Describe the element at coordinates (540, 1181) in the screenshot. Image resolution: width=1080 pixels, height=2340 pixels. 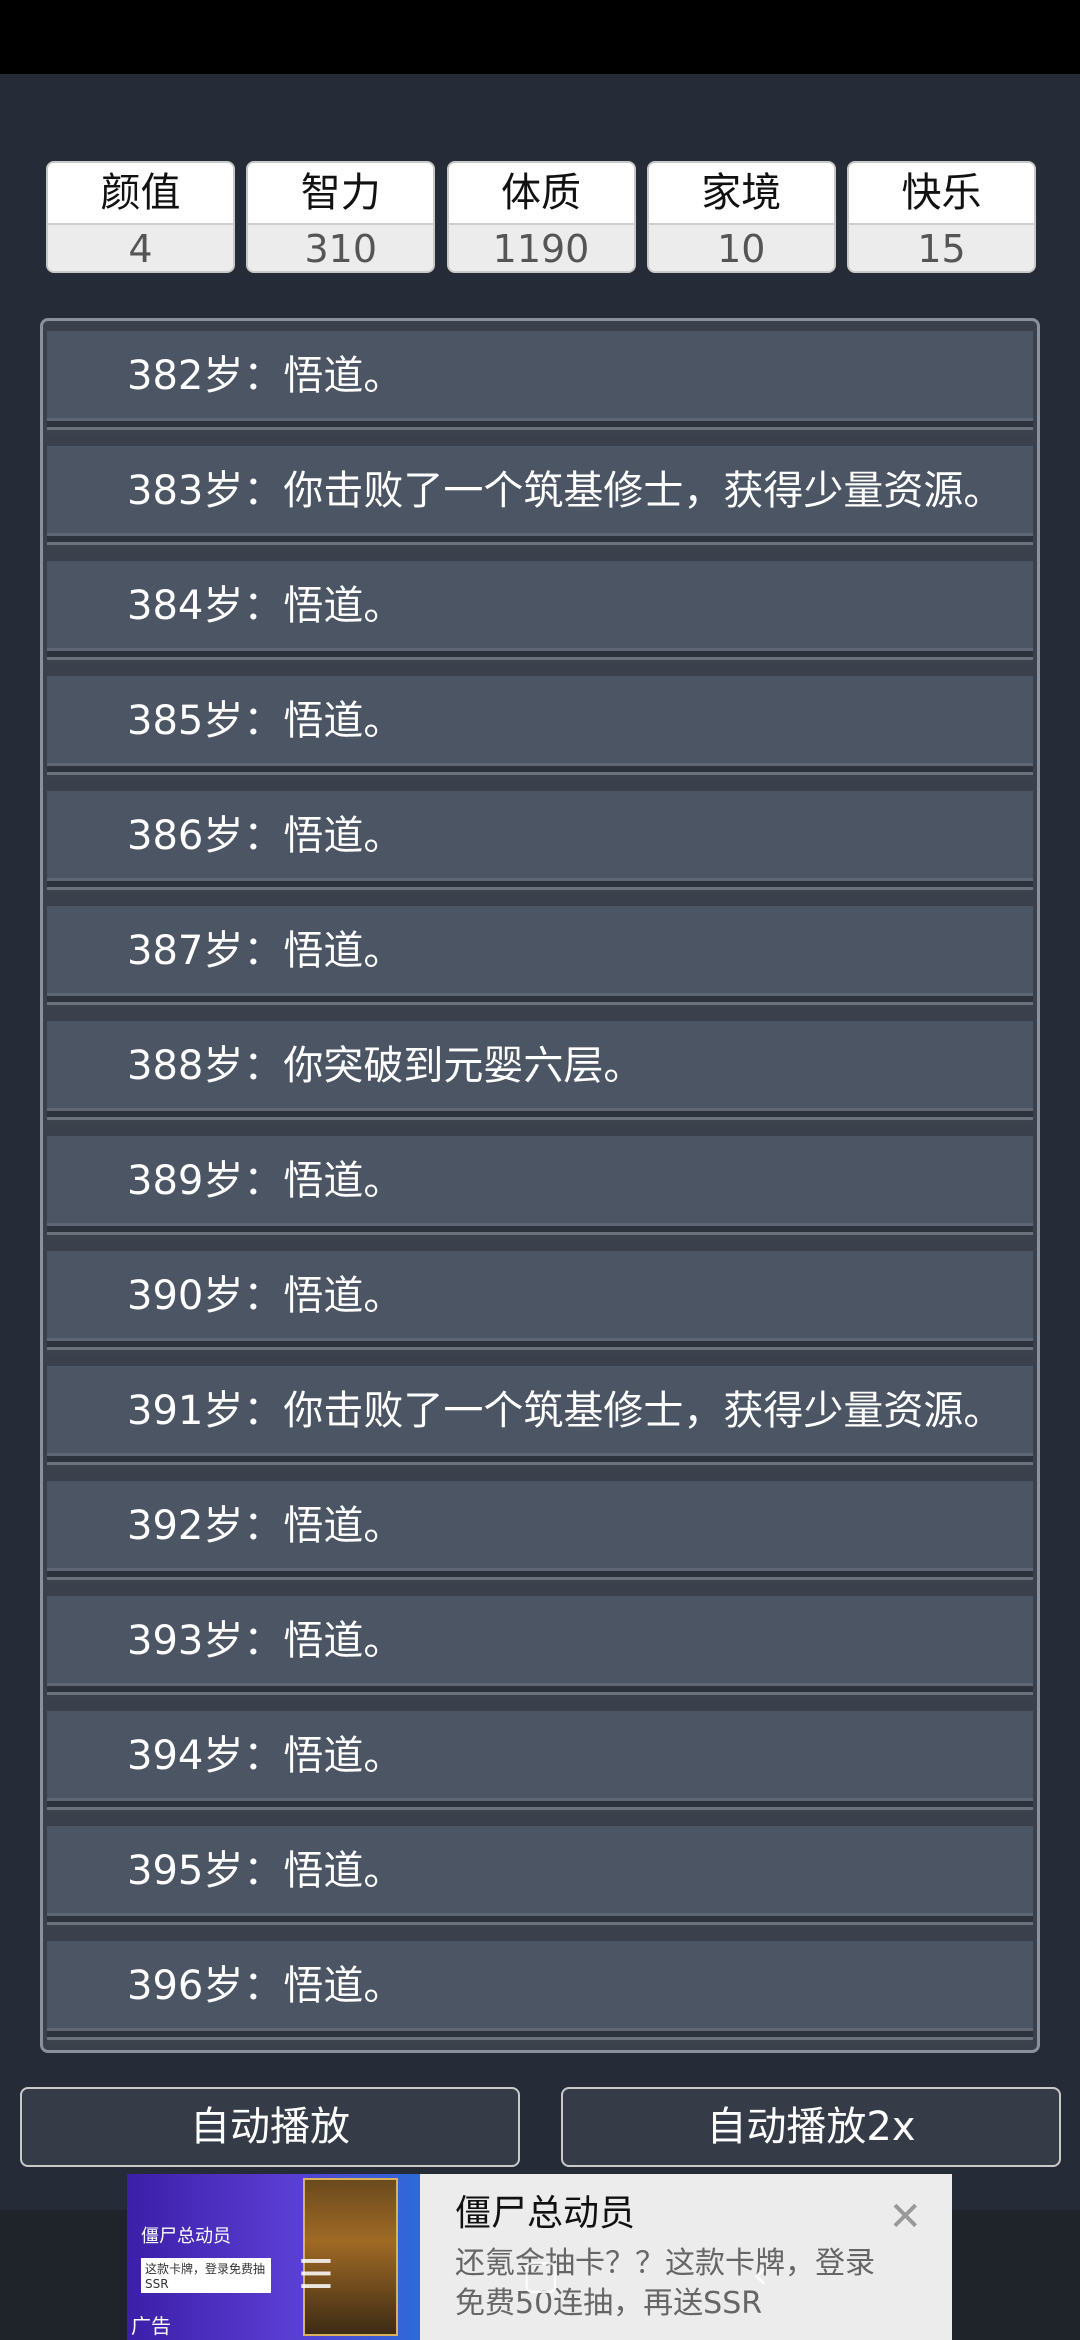
I see `log-entry: 389岁：悟道。` at that location.